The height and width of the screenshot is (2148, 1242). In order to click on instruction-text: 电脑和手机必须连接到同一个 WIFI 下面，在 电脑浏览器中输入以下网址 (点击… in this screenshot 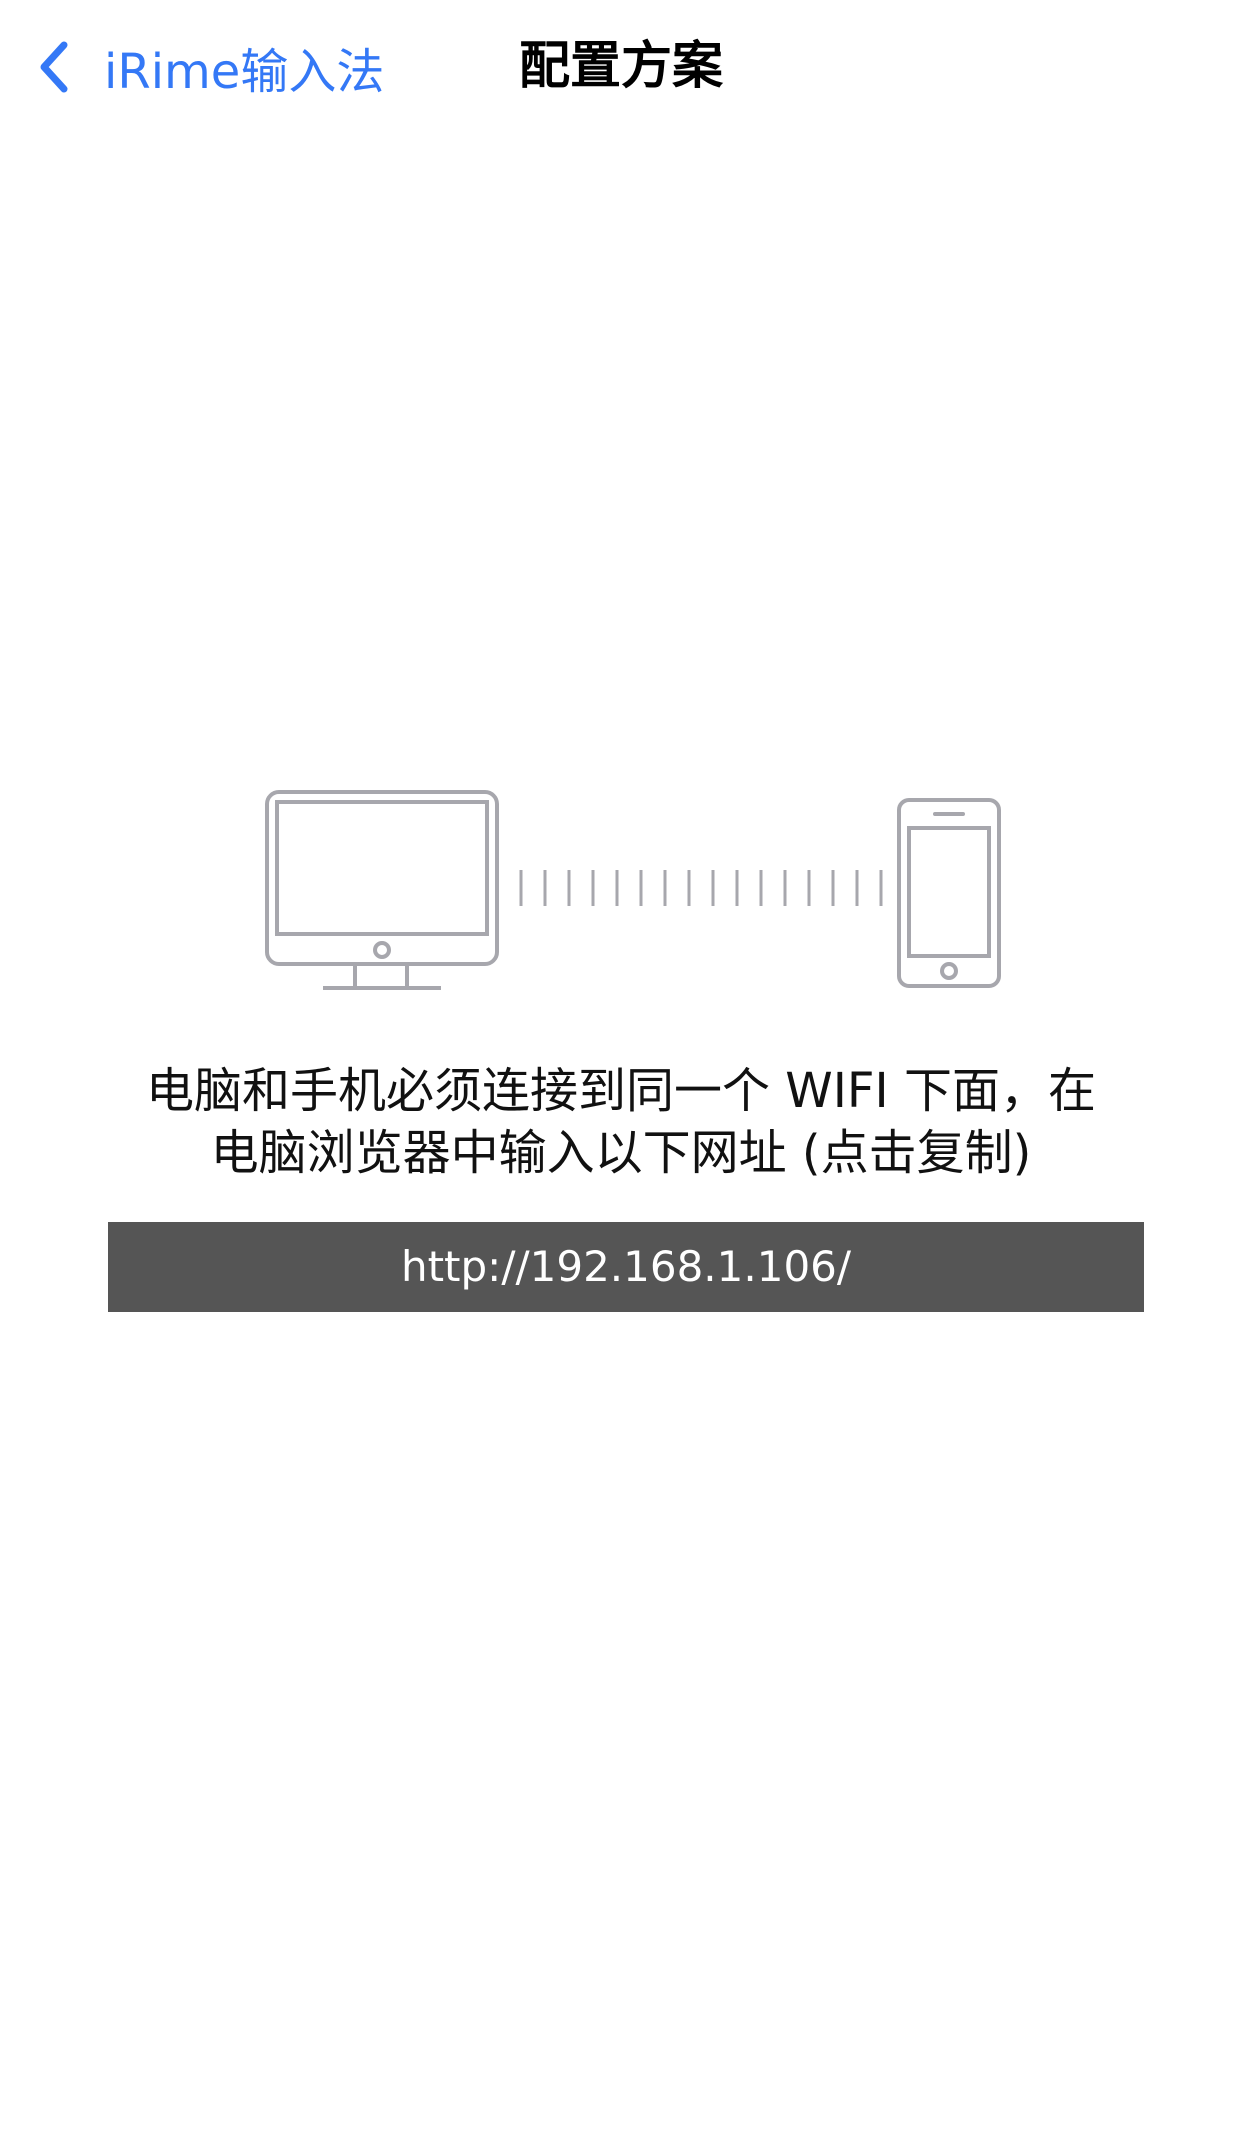, I will do `click(621, 1122)`.